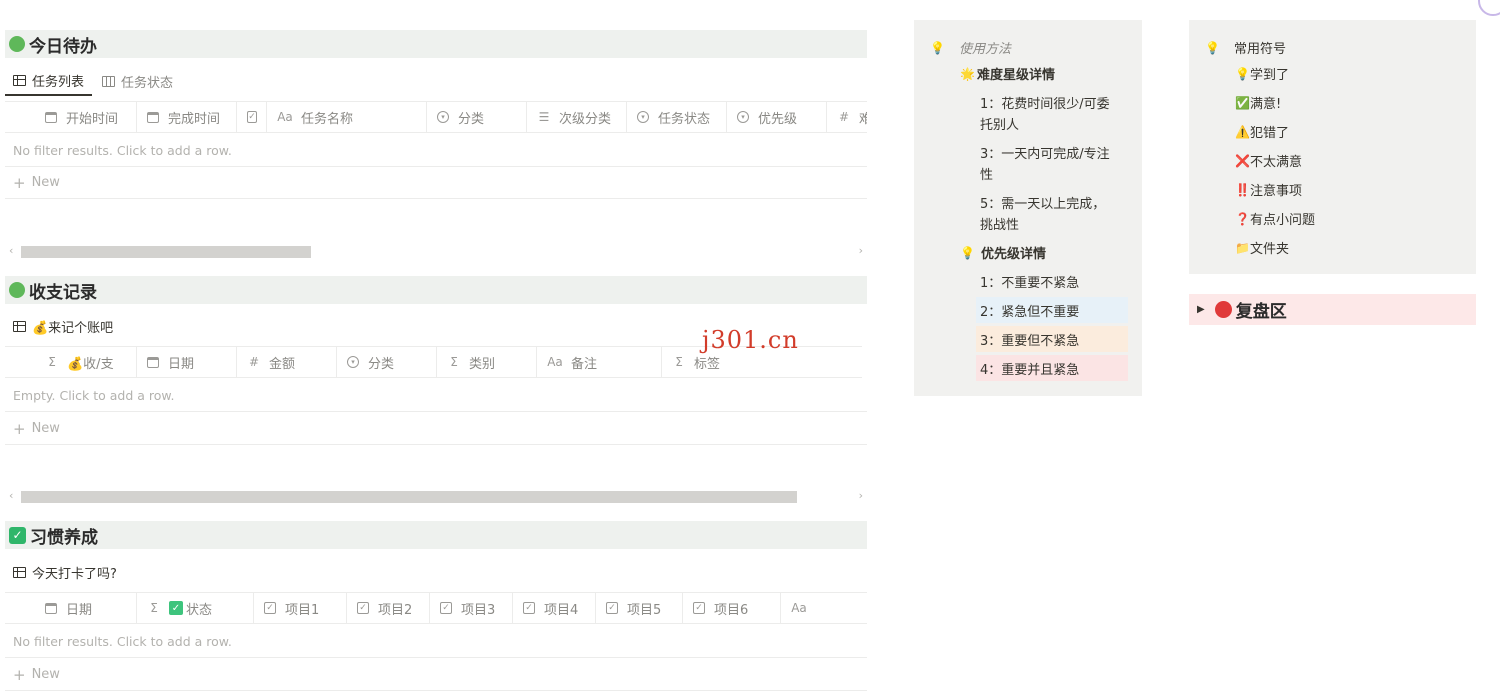 The image size is (1500, 699). What do you see at coordinates (732, 608) in the screenshot?
I see `column-header-item-6: ✓ 项目6` at bounding box center [732, 608].